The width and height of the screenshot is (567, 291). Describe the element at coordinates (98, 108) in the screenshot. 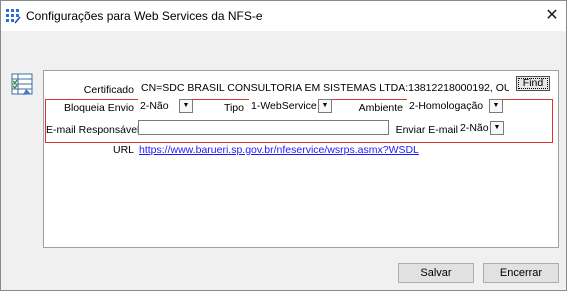

I see `bloqueia-envio-label: Bloqueia Envio` at that location.